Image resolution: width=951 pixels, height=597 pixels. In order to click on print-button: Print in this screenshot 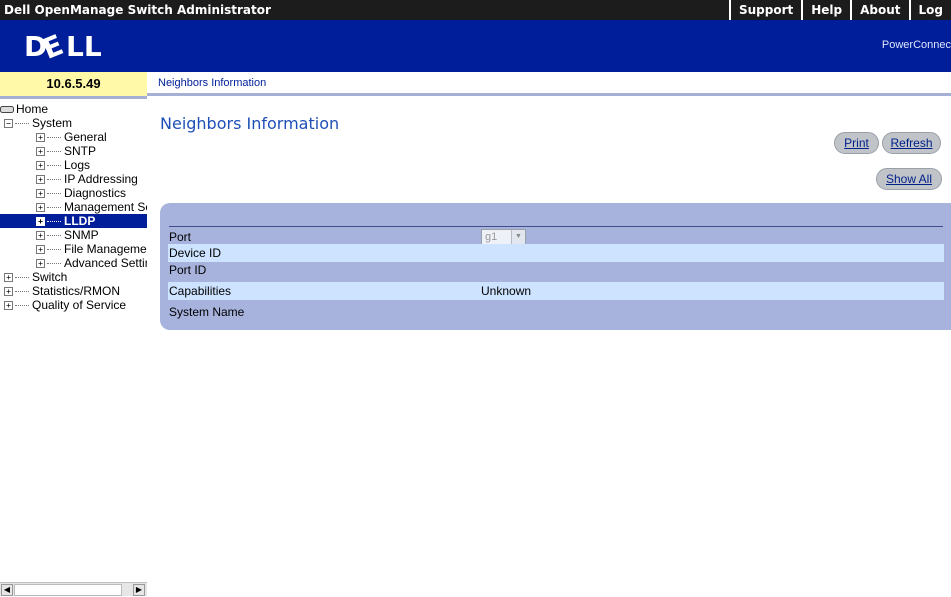, I will do `click(856, 143)`.